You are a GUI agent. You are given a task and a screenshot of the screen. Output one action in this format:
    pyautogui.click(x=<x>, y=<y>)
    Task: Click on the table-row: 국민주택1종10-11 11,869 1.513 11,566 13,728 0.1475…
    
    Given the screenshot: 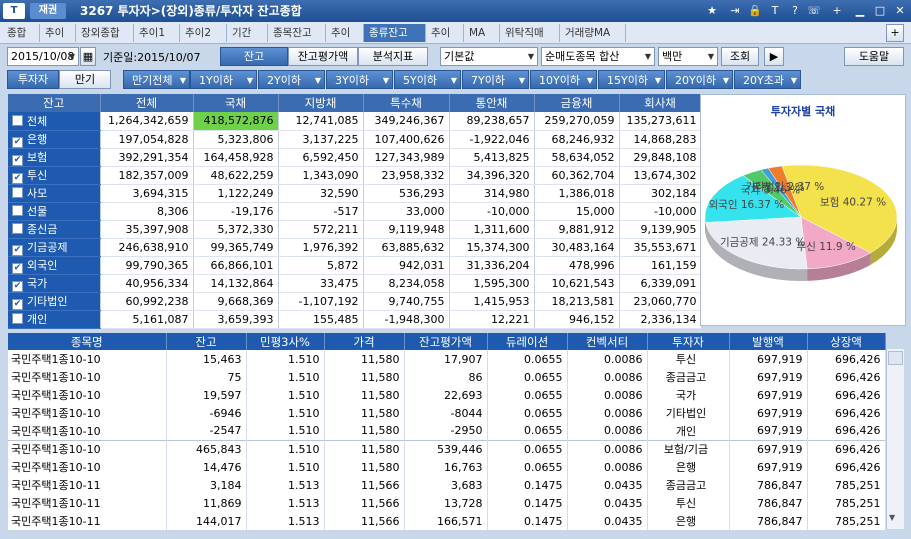 What is the action you would take?
    pyautogui.click(x=447, y=503)
    